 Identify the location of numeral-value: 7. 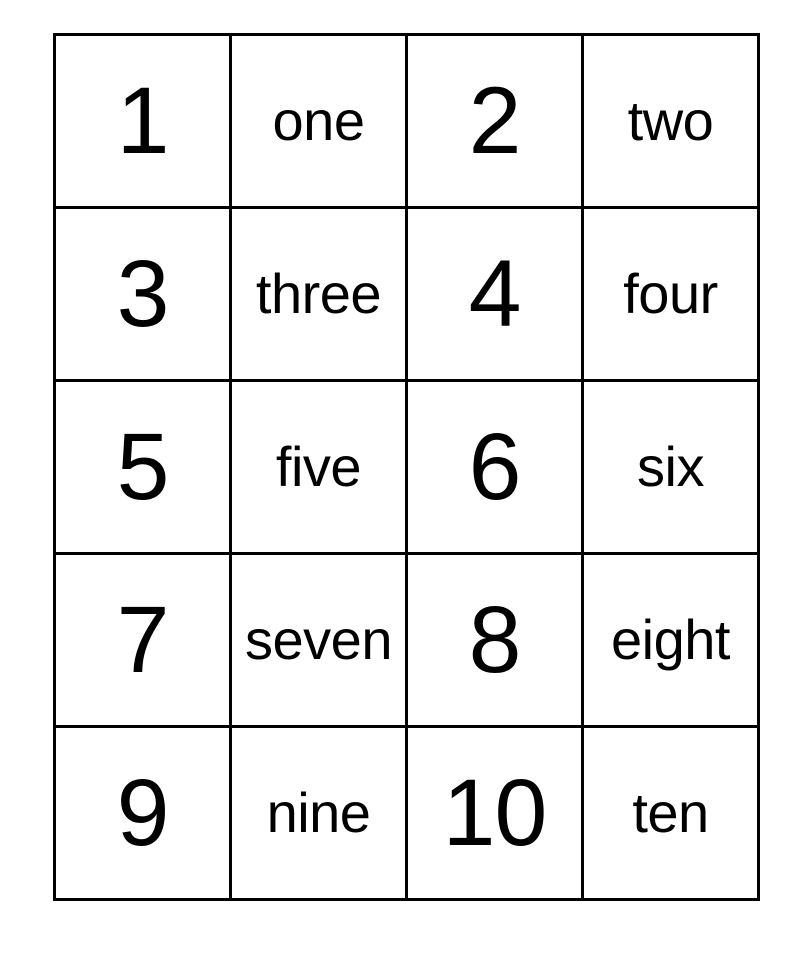
(143, 639).